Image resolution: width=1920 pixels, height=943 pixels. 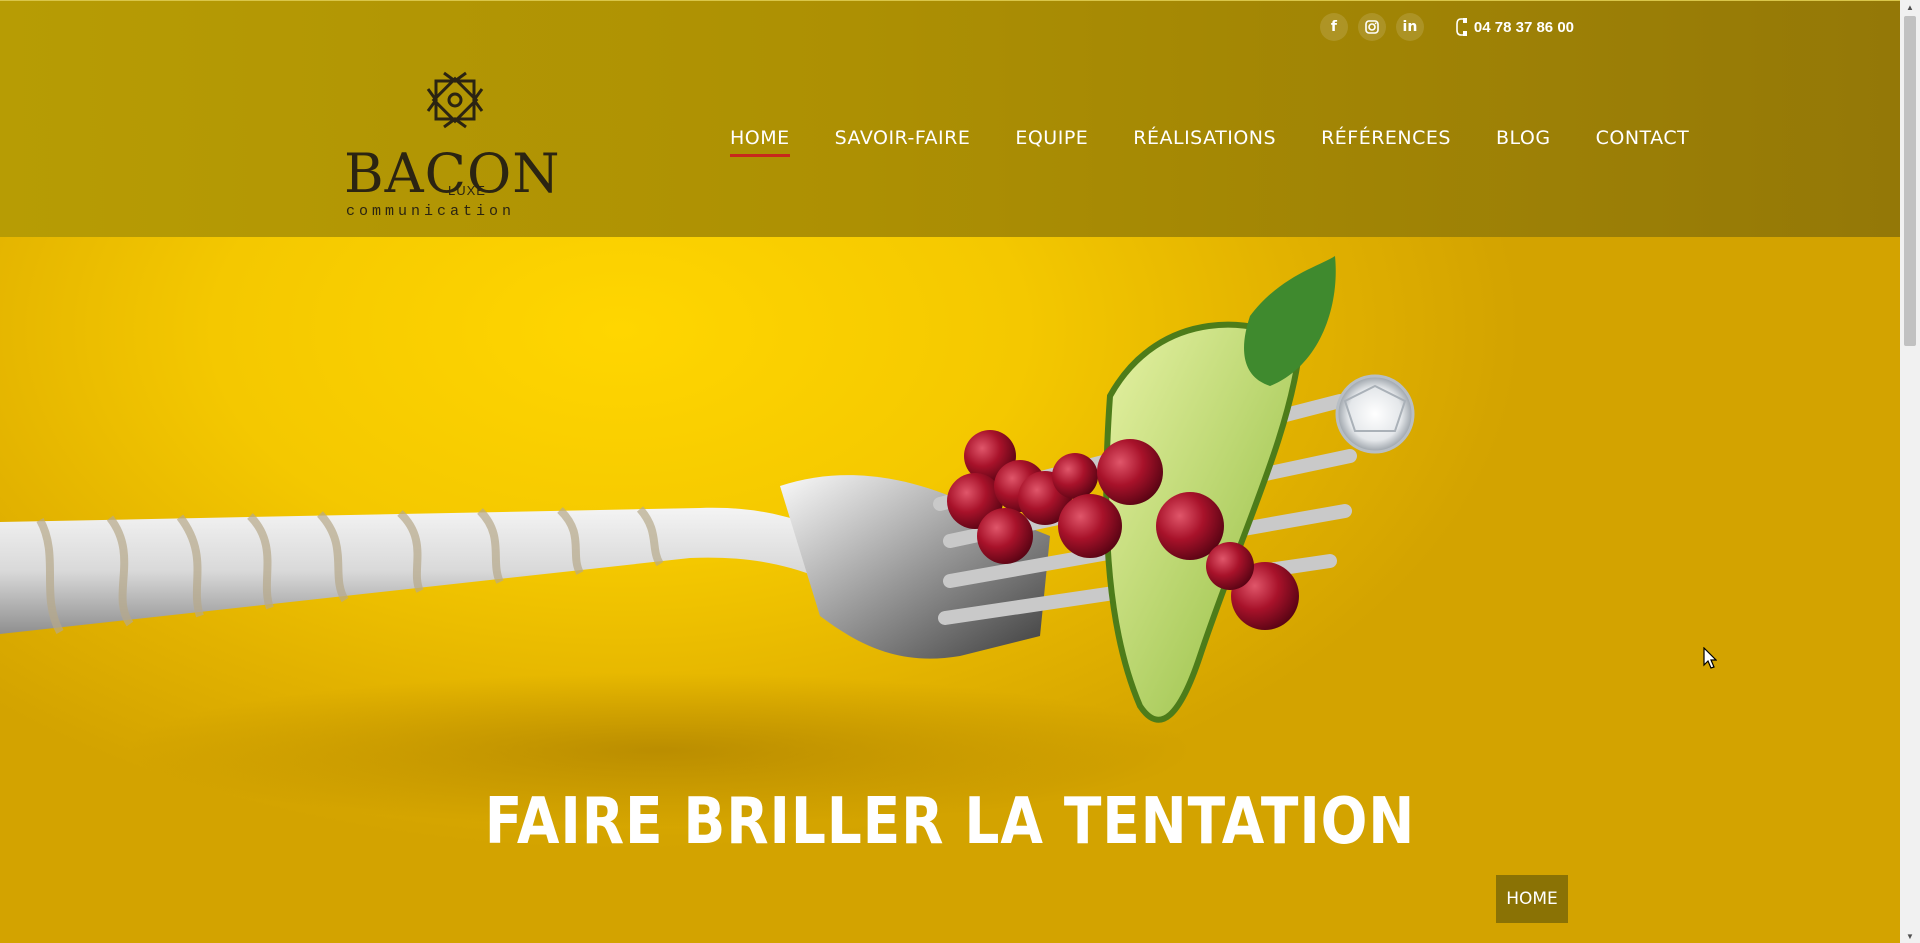 What do you see at coordinates (1523, 142) in the screenshot?
I see `nav-blog: BLOG` at bounding box center [1523, 142].